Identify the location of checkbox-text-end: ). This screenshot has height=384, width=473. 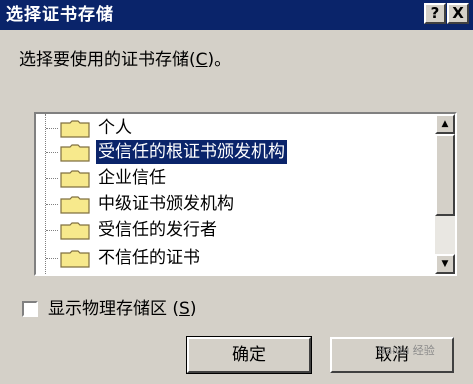
(193, 309).